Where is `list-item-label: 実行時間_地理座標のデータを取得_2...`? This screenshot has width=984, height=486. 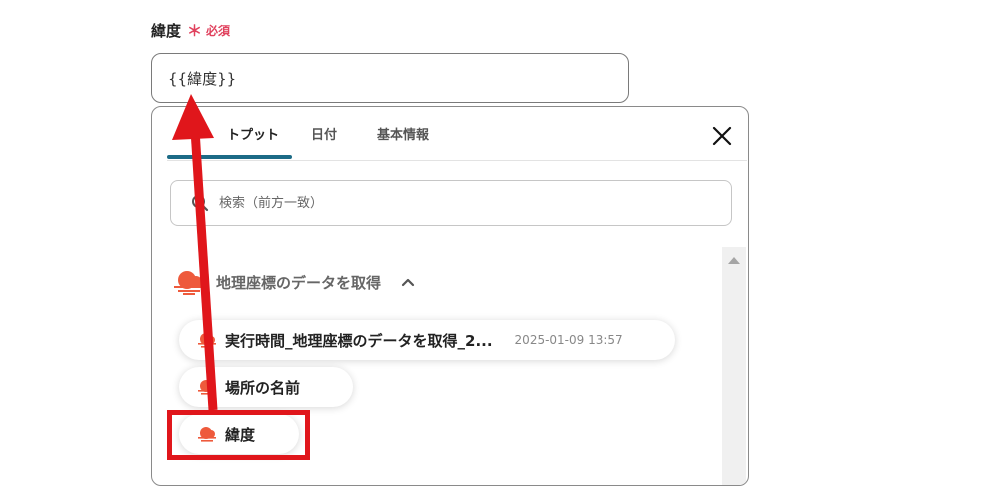 list-item-label: 実行時間_地理座標のデータを取得_2... is located at coordinates (359, 340).